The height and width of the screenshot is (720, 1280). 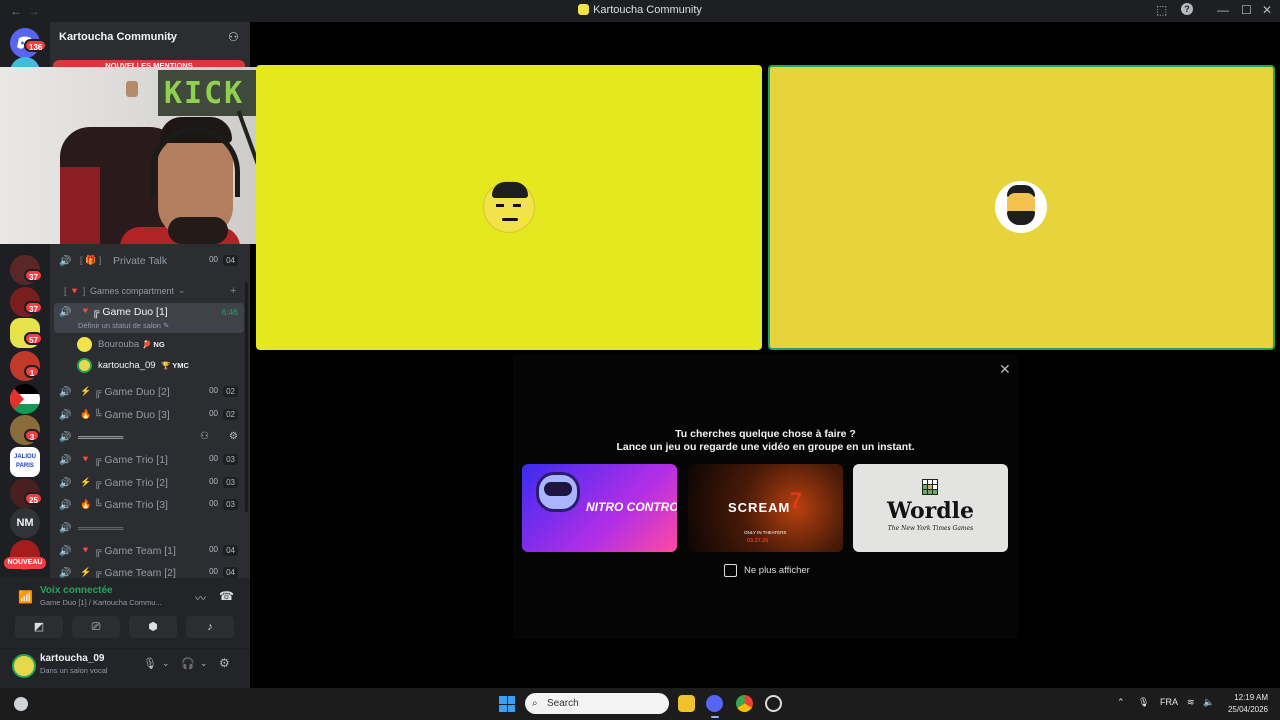 What do you see at coordinates (730, 570) in the screenshot?
I see `dont-show-again-checkbox` at bounding box center [730, 570].